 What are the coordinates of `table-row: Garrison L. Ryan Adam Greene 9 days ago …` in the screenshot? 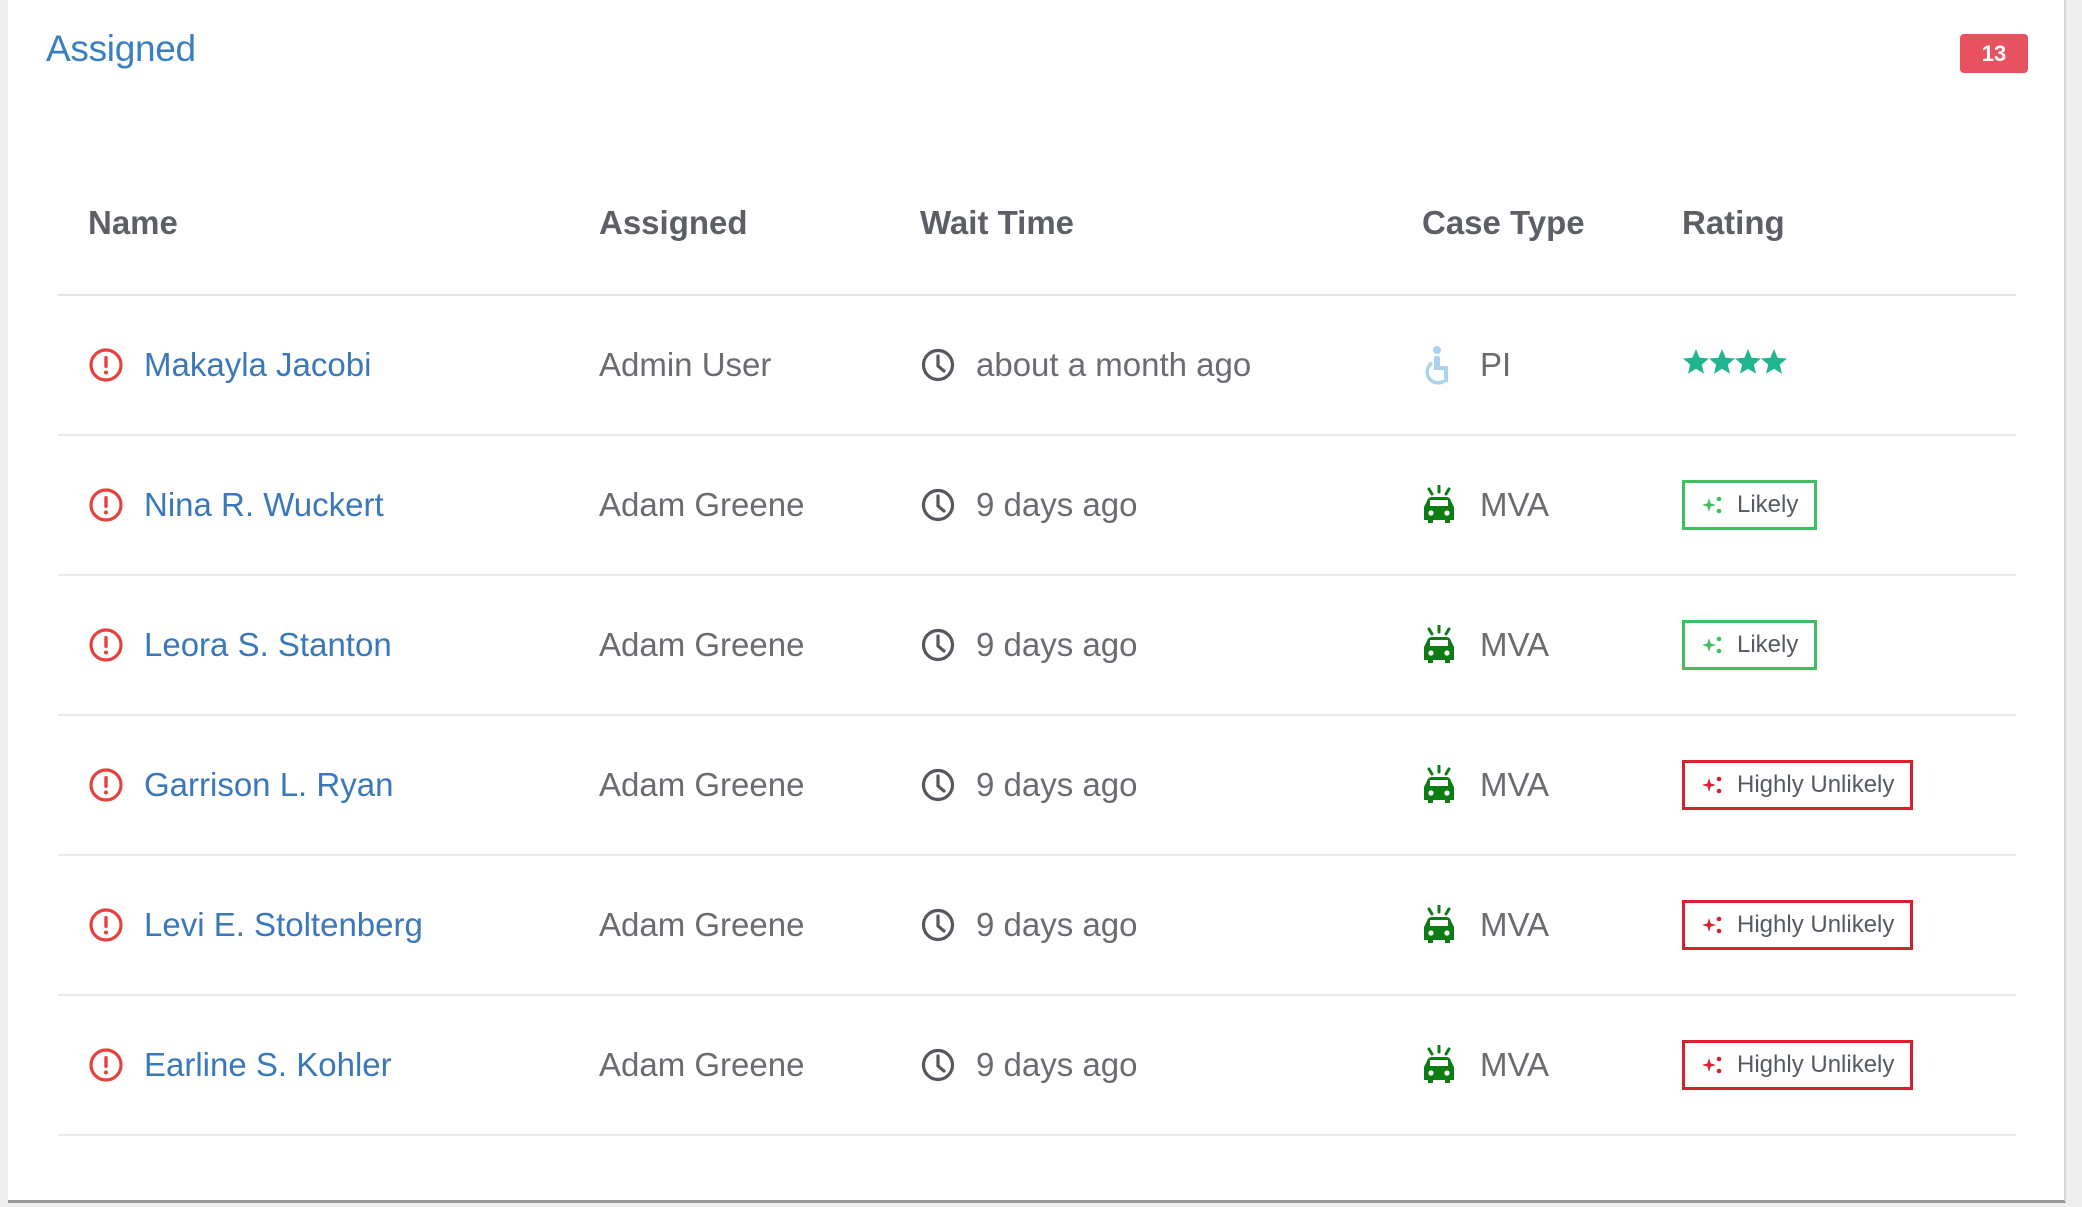 It's located at (1037, 786).